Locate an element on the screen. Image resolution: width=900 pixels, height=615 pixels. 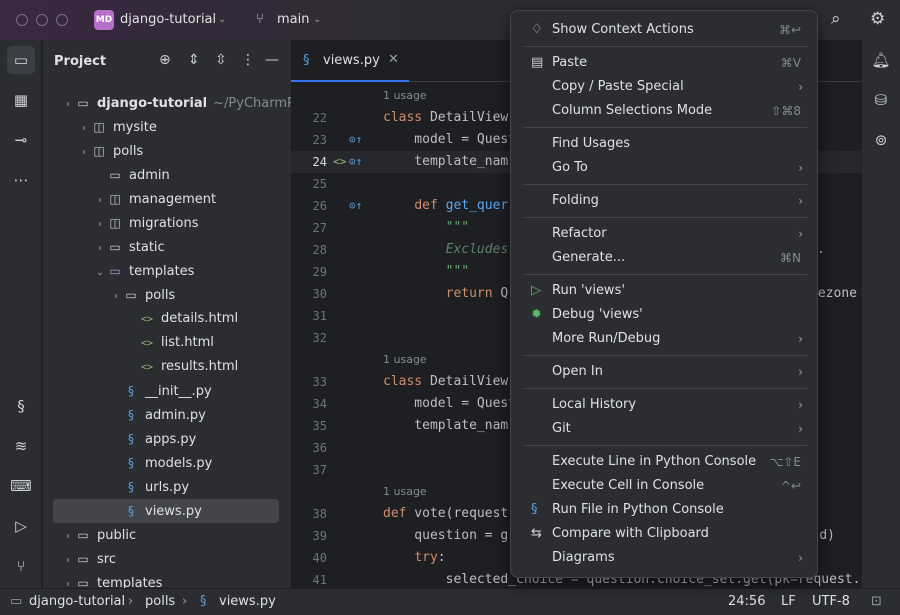
line-number: 23 is located at coordinates (309, 140).